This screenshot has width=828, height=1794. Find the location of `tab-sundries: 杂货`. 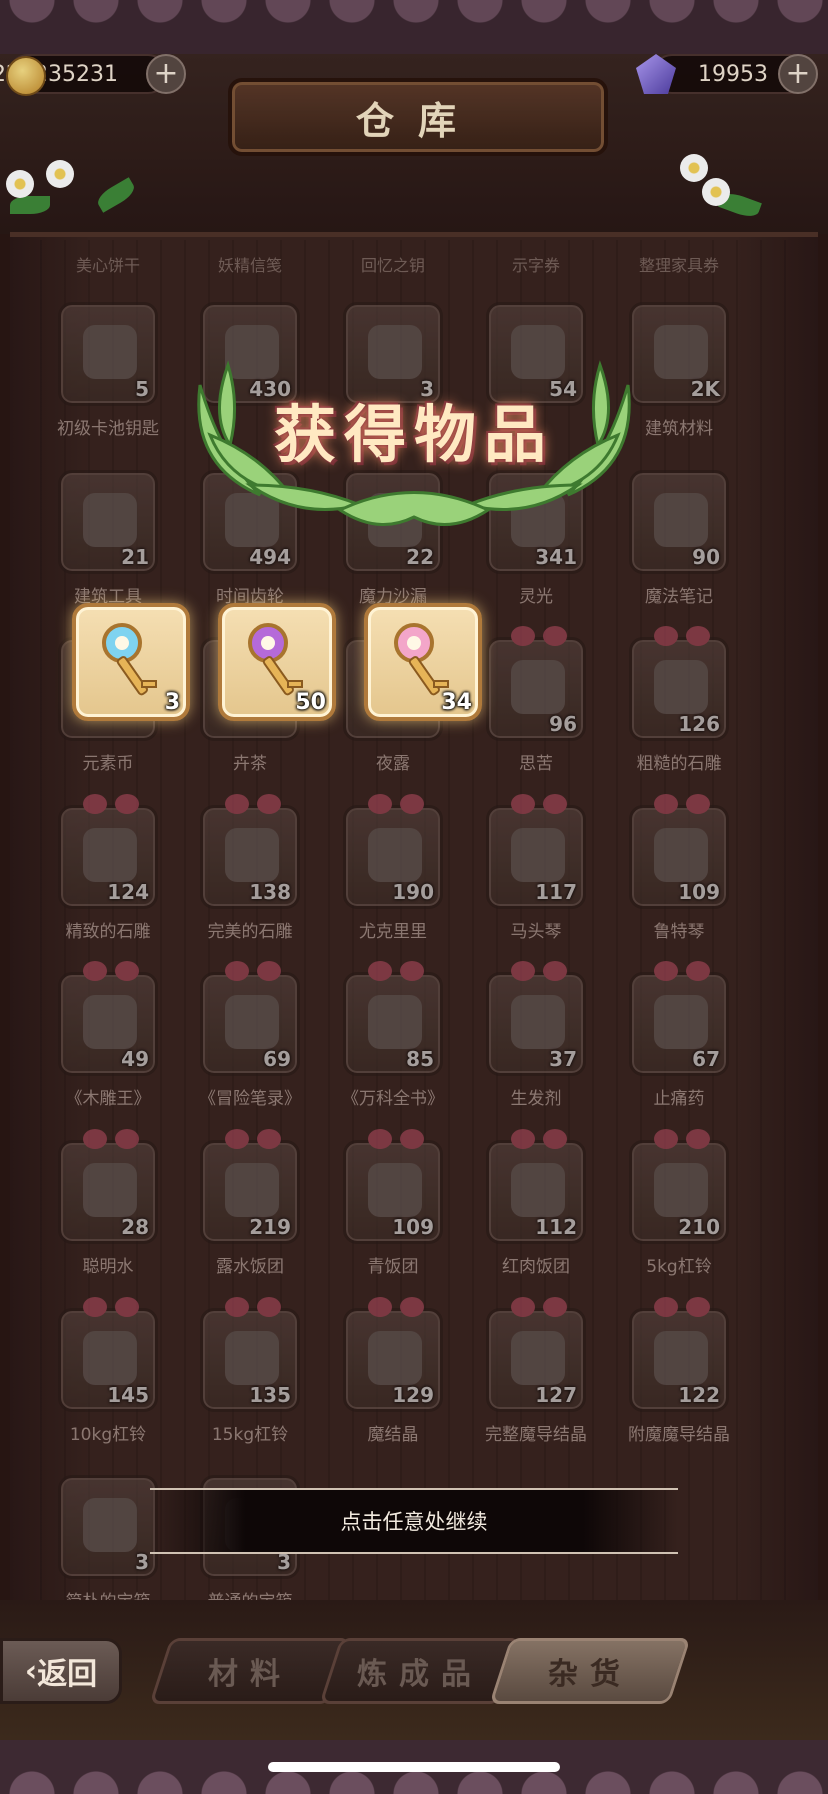

tab-sundries: 杂货 is located at coordinates (590, 1671).